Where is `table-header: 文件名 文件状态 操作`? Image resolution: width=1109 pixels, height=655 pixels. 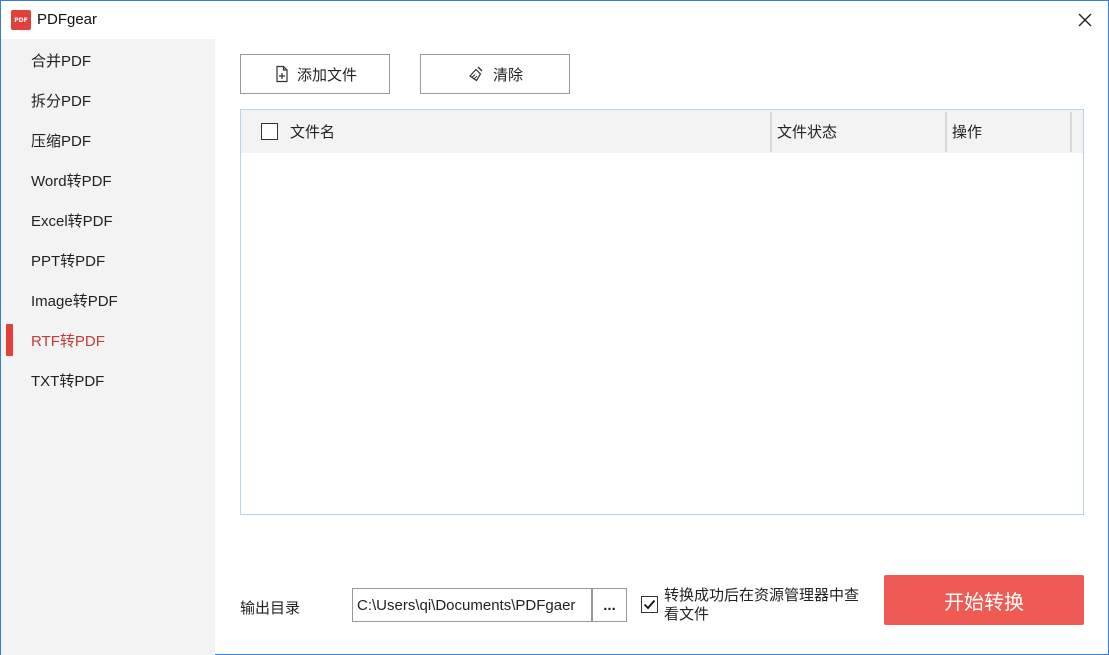
table-header: 文件名 文件状态 操作 is located at coordinates (662, 131).